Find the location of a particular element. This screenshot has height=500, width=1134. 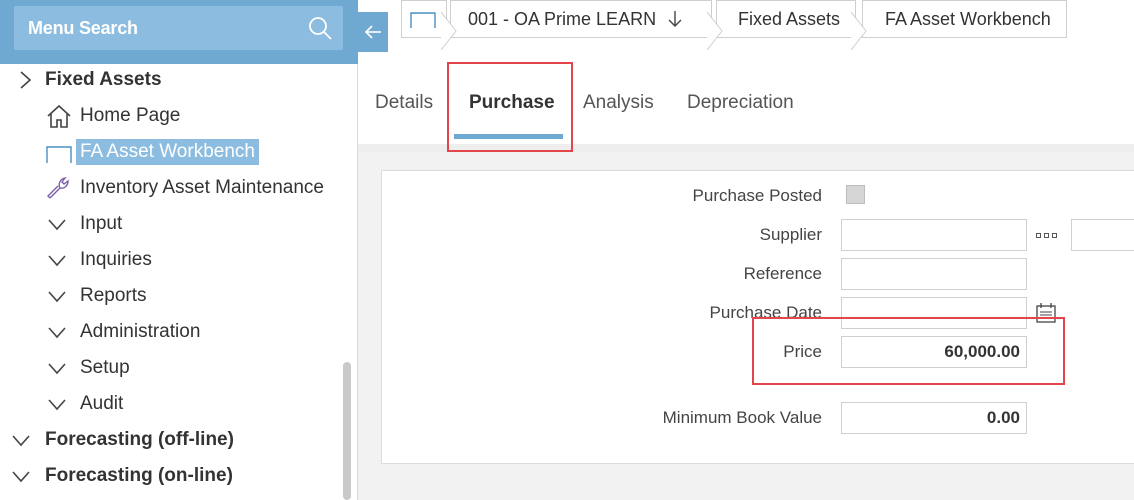

tree-item-reports: Reports is located at coordinates (96, 296).